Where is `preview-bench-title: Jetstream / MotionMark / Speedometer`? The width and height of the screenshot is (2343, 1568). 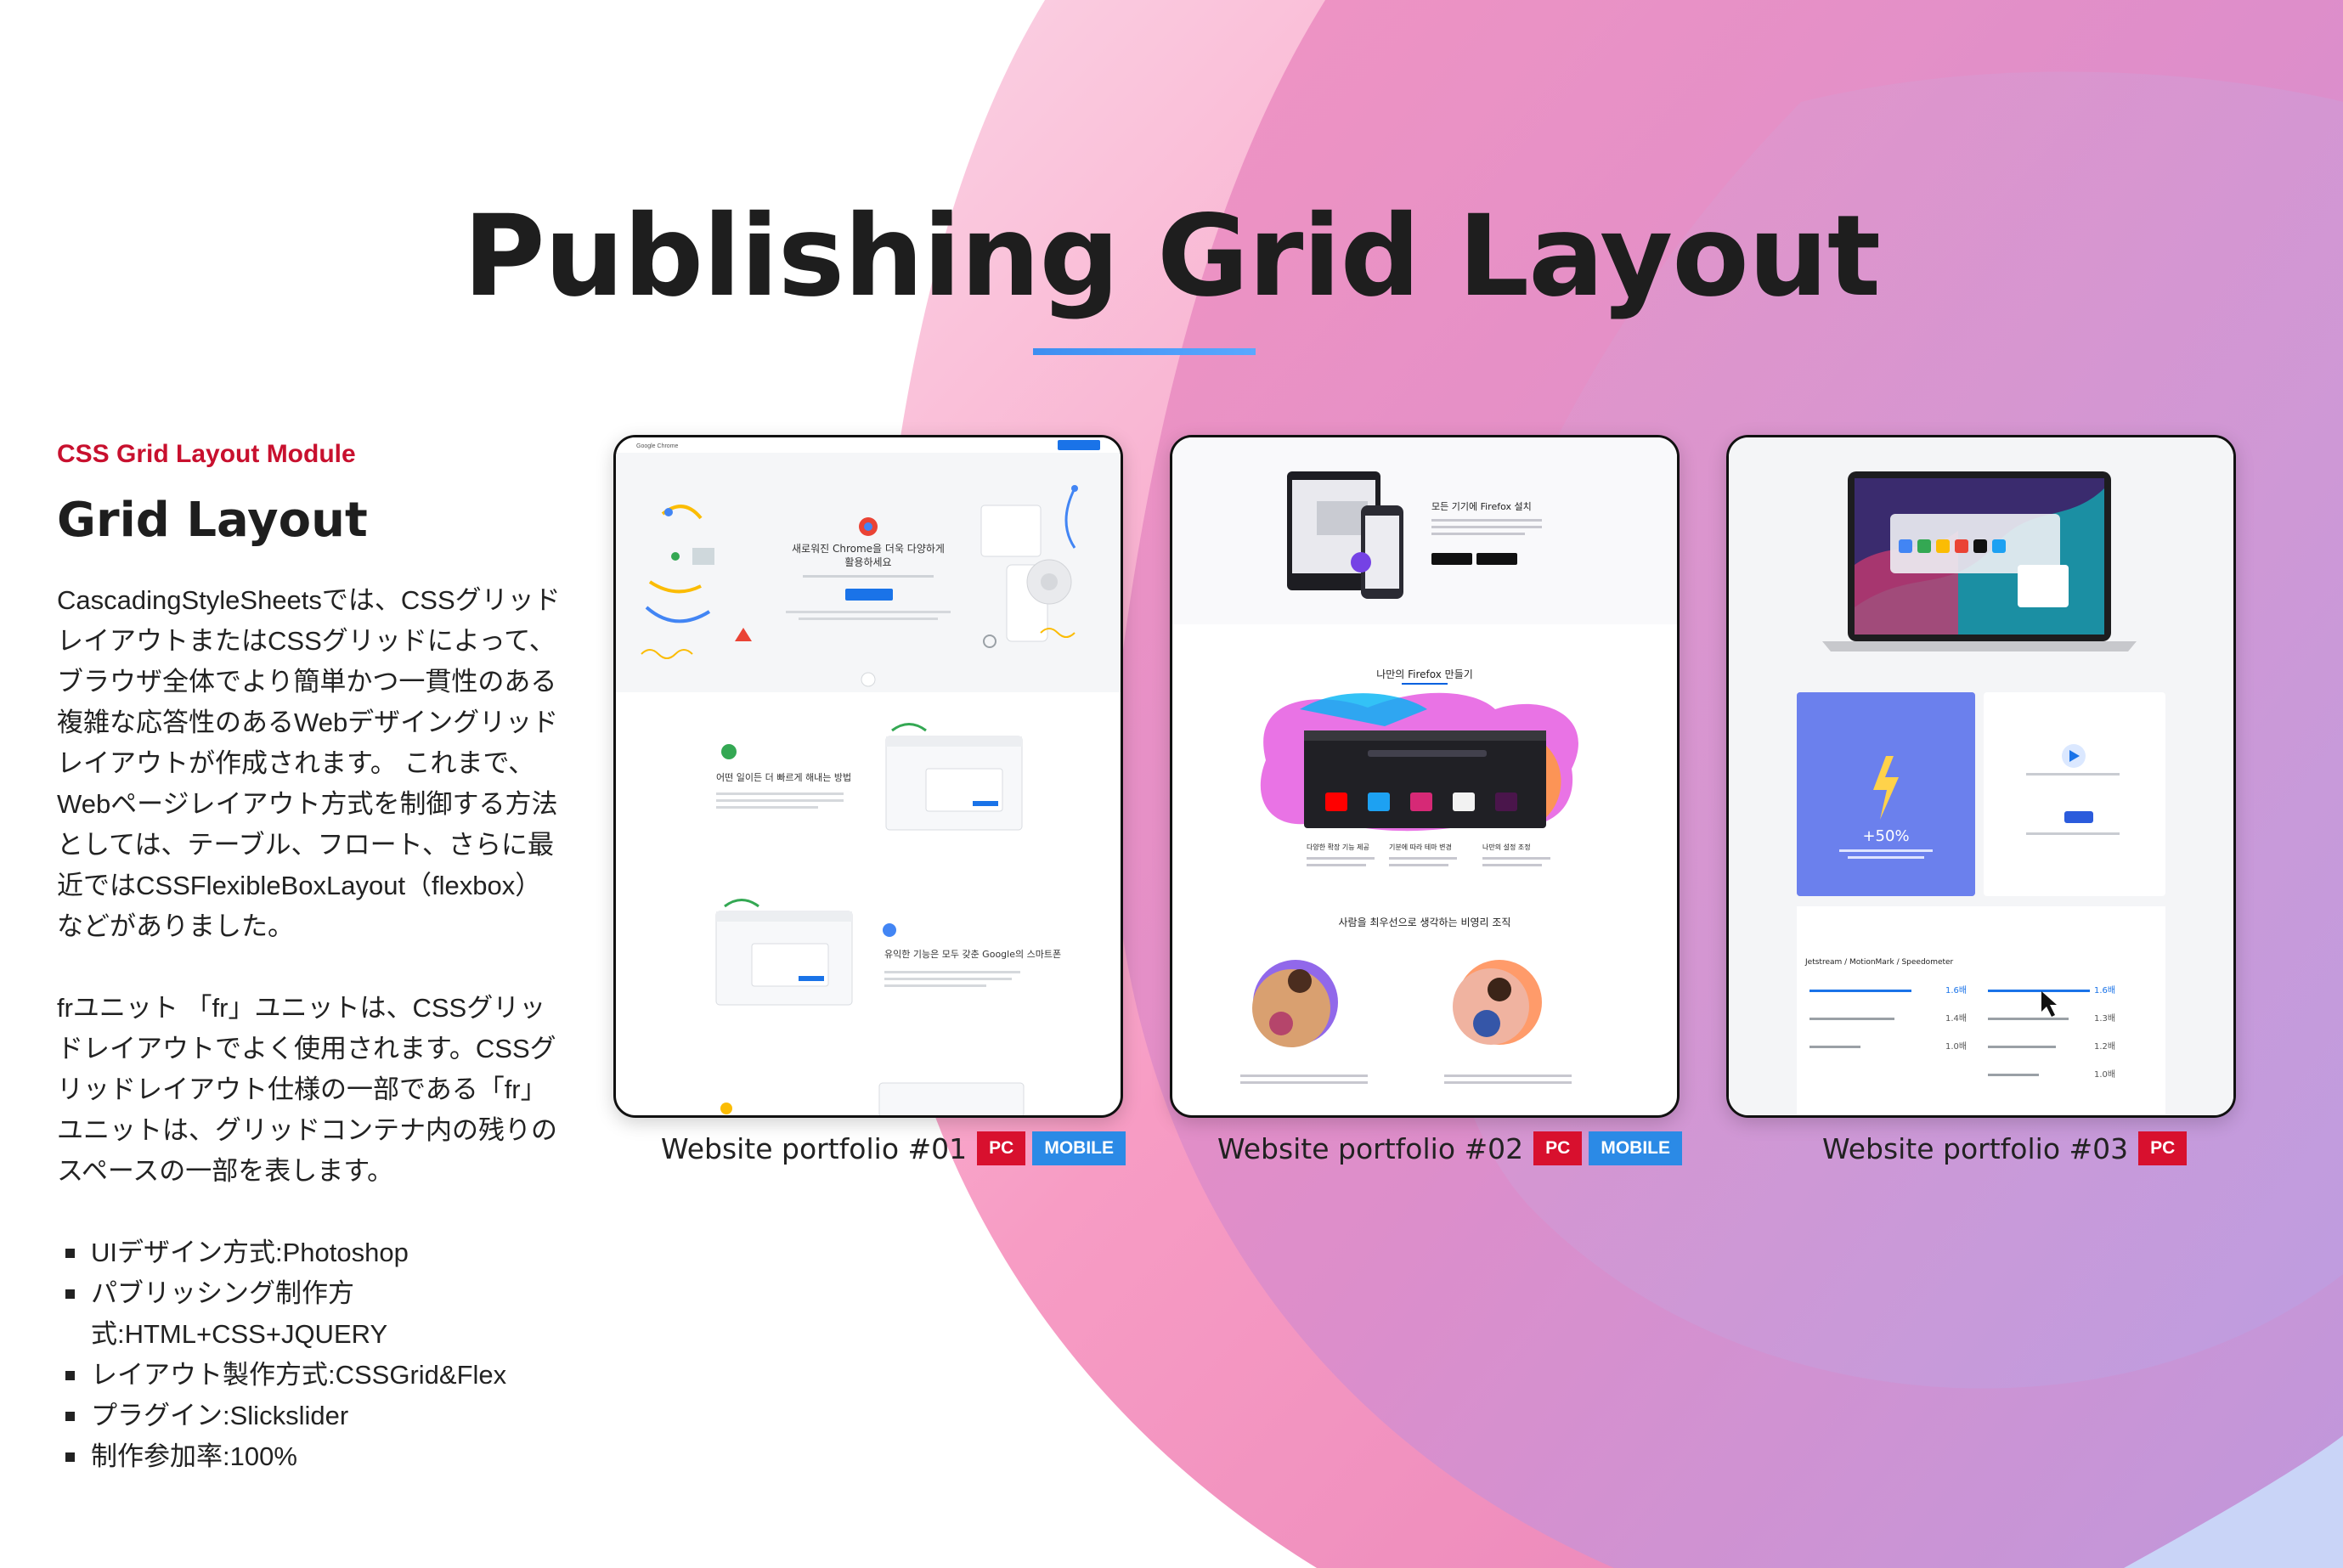 preview-bench-title: Jetstream / MotionMark / Speedometer is located at coordinates (1879, 963).